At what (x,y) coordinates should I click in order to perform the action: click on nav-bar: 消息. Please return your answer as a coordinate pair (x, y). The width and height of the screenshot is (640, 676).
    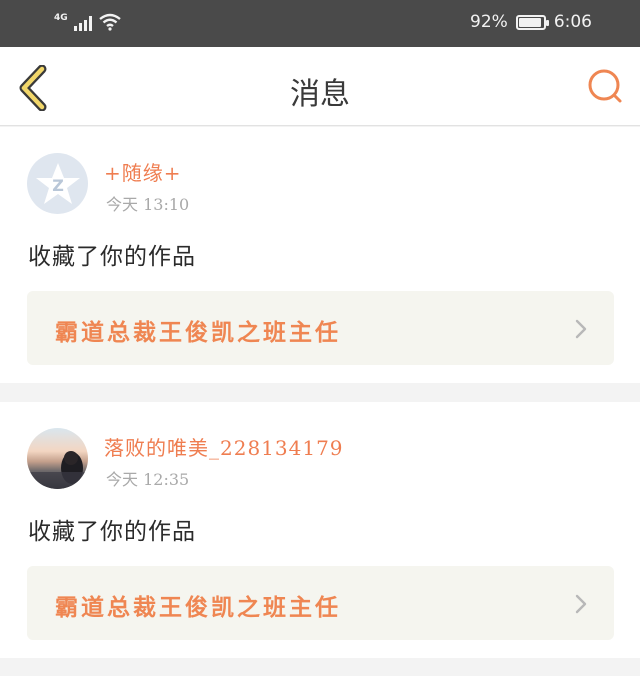
    Looking at the image, I should click on (320, 86).